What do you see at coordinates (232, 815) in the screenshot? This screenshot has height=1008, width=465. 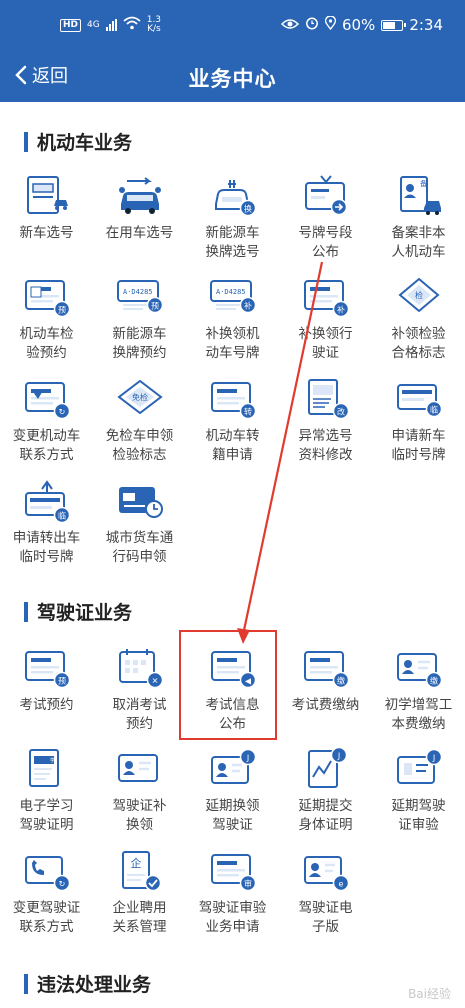 I see `service-item-label: 延期换领 驾驶证` at bounding box center [232, 815].